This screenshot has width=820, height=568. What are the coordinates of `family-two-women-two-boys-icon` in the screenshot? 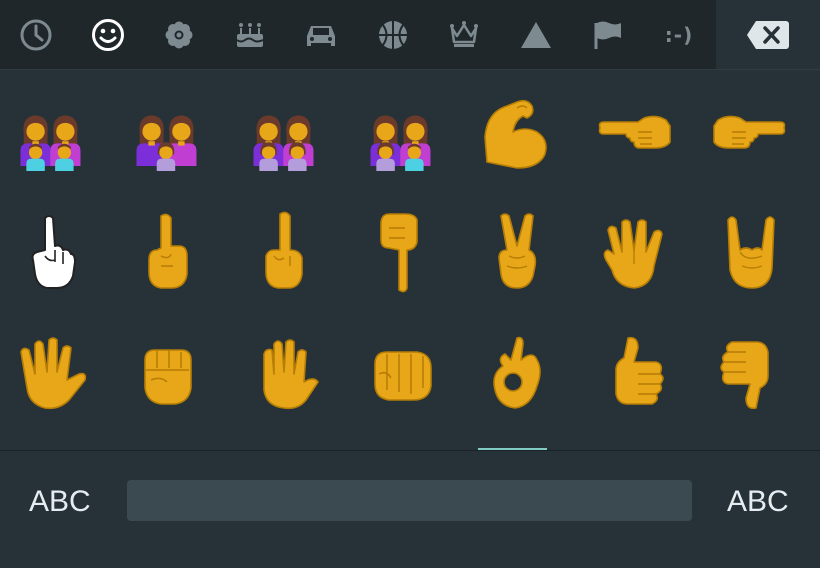 It's located at (51, 134).